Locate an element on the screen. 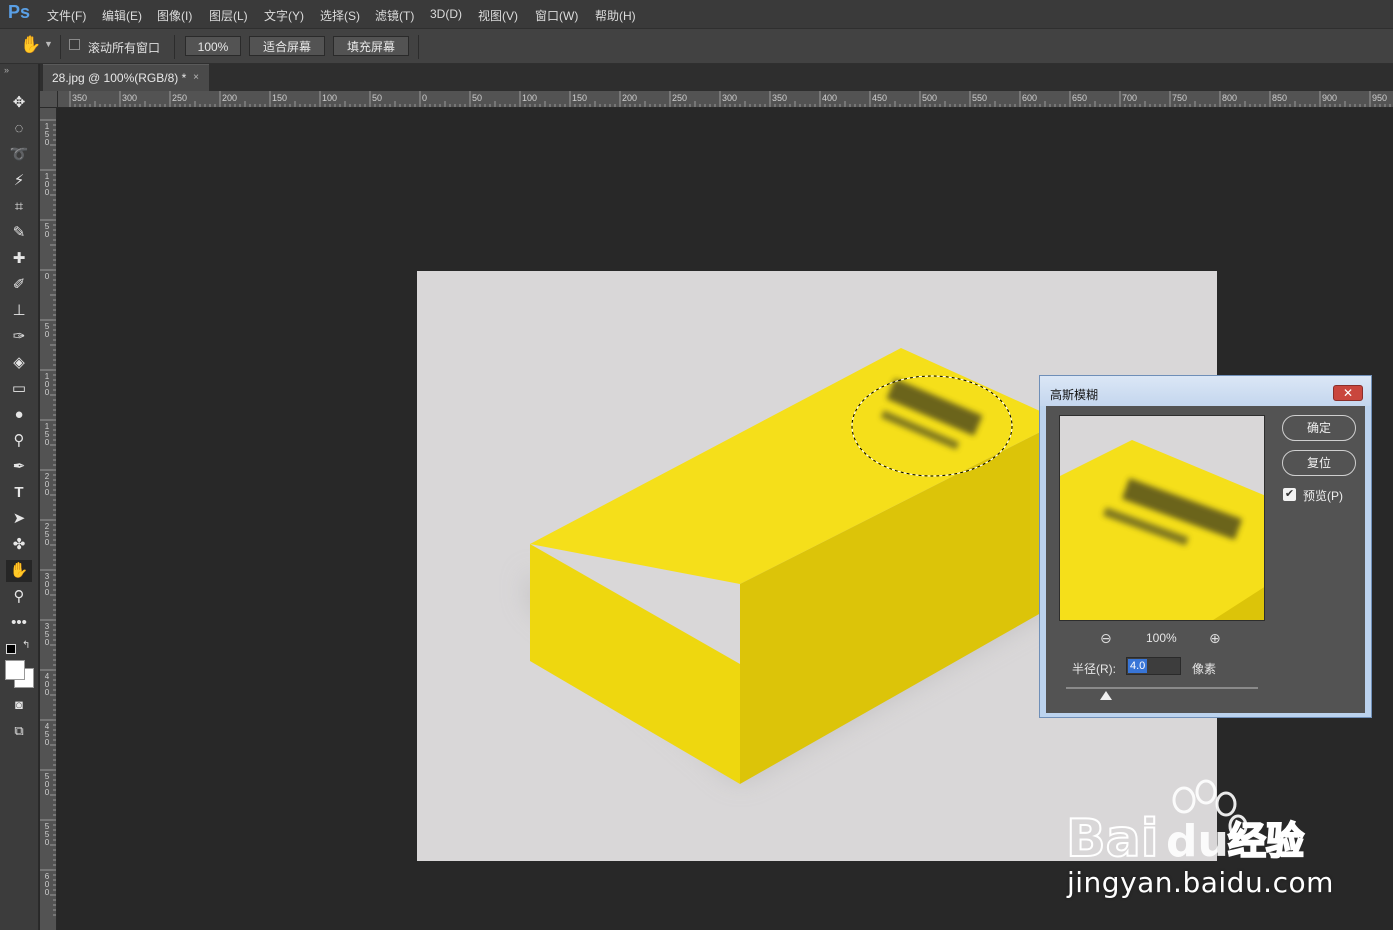  watermark-url: jingyan.baidu.com is located at coordinates (1200, 882).